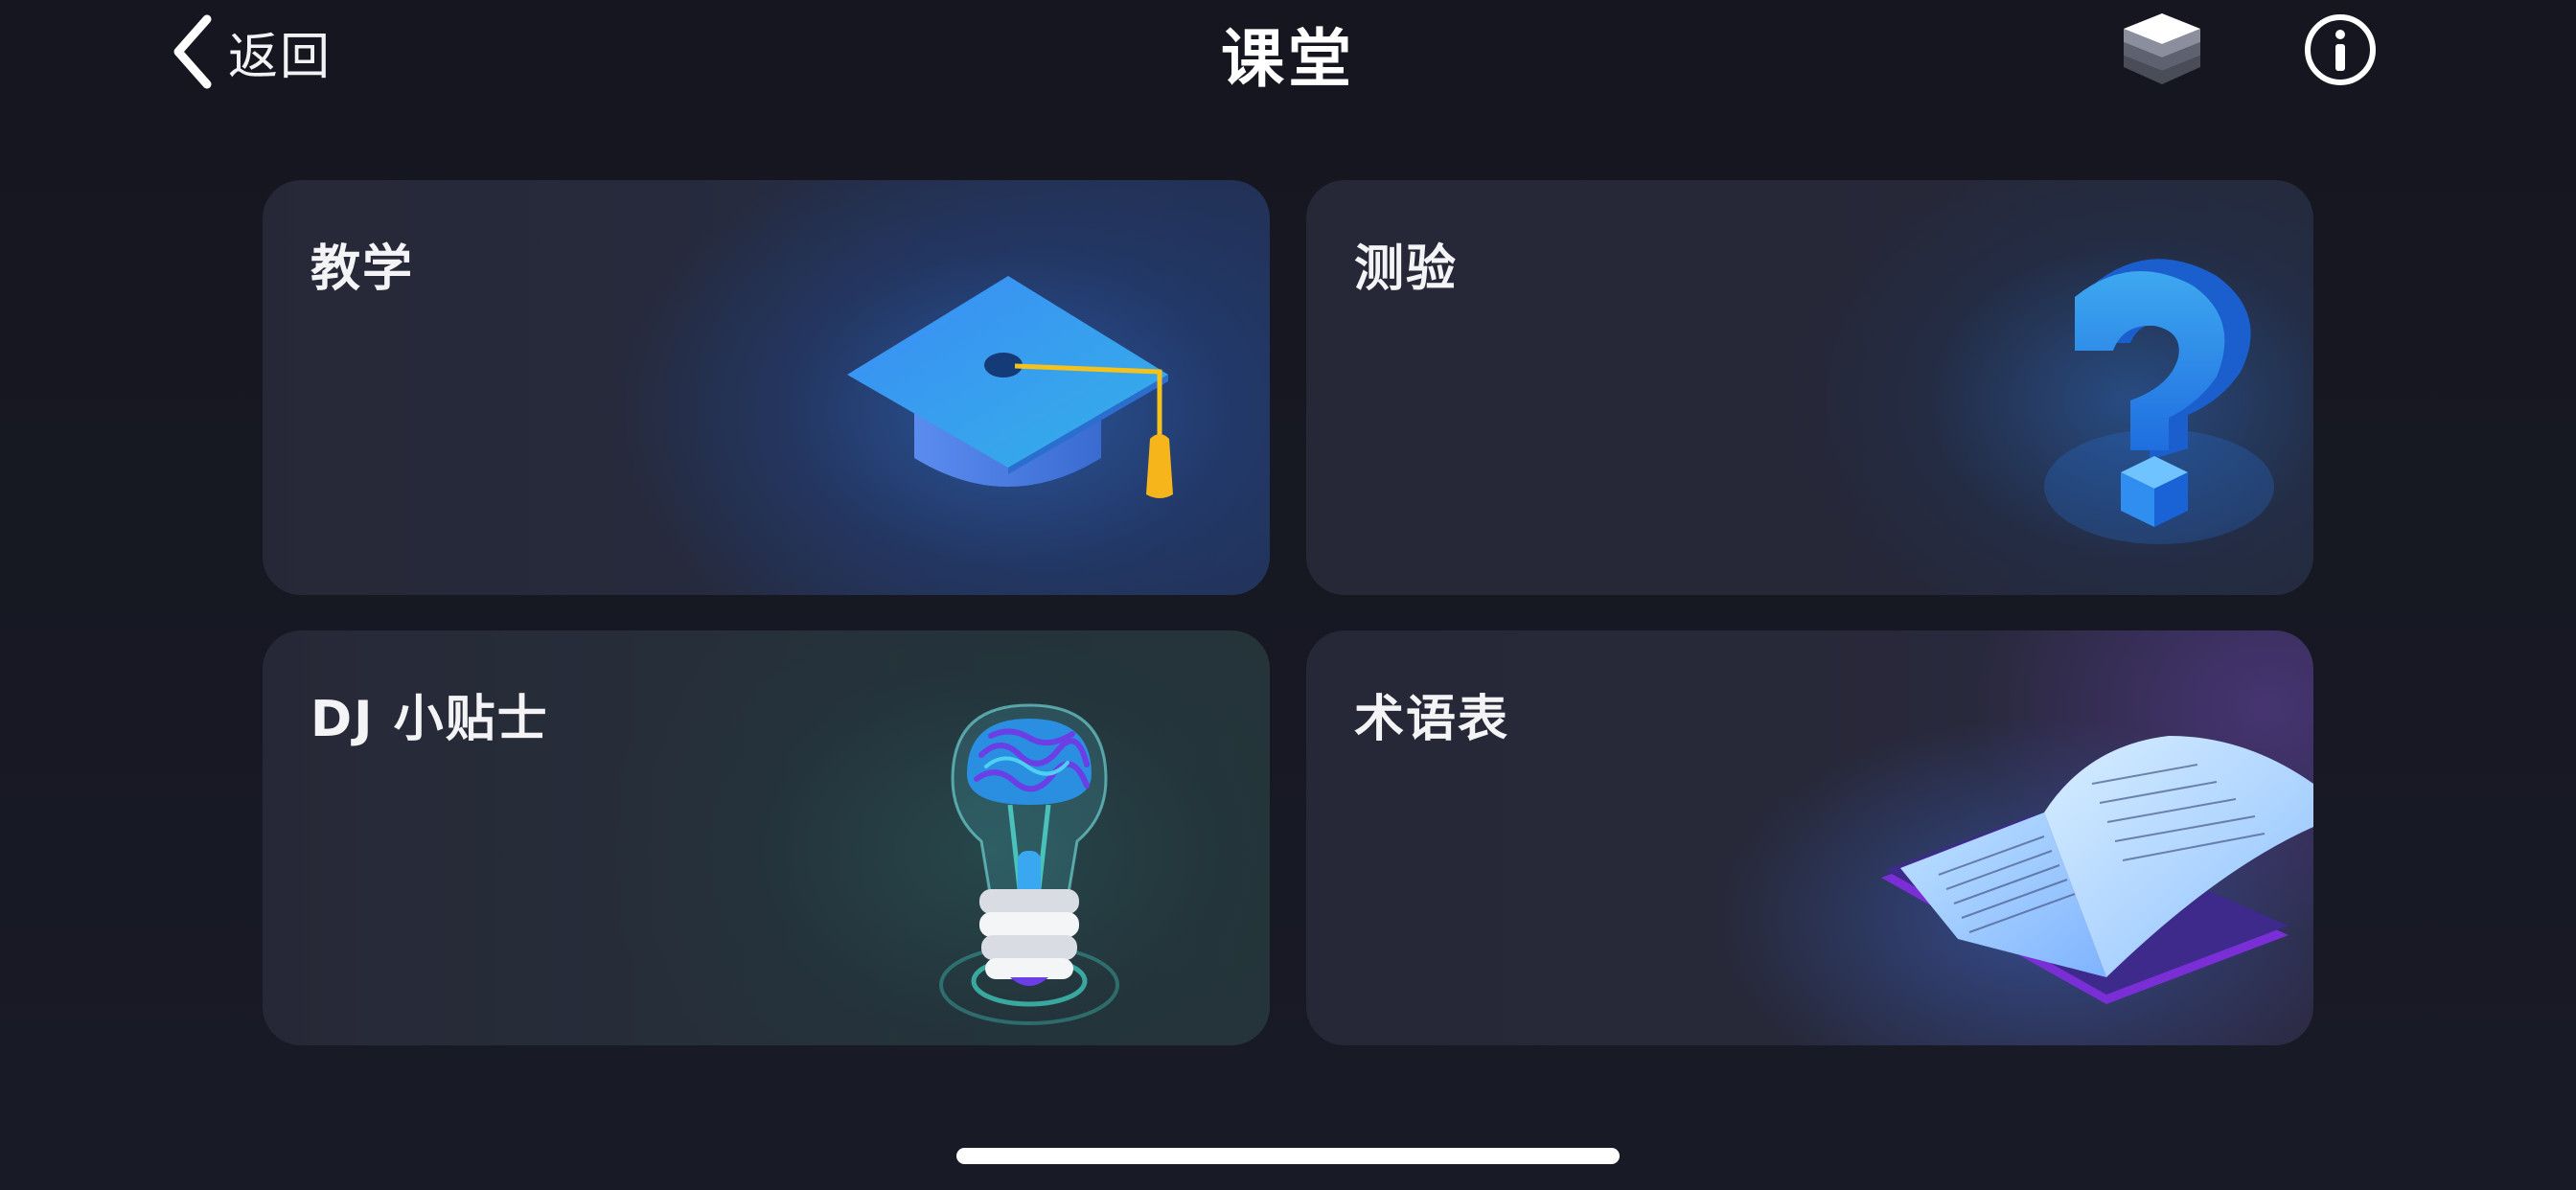  I want to click on chevron-left-icon, so click(193, 52).